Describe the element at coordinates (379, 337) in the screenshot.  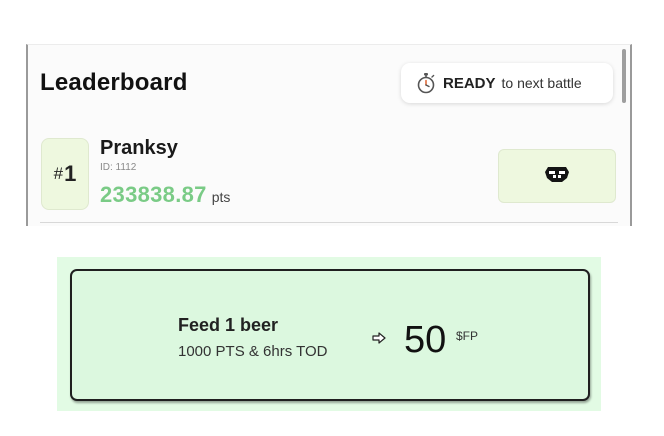
I see `arrow-right-icon` at that location.